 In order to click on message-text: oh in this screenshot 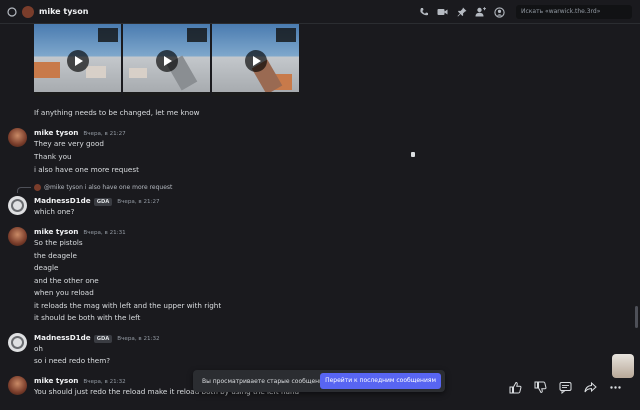, I will do `click(38, 348)`.